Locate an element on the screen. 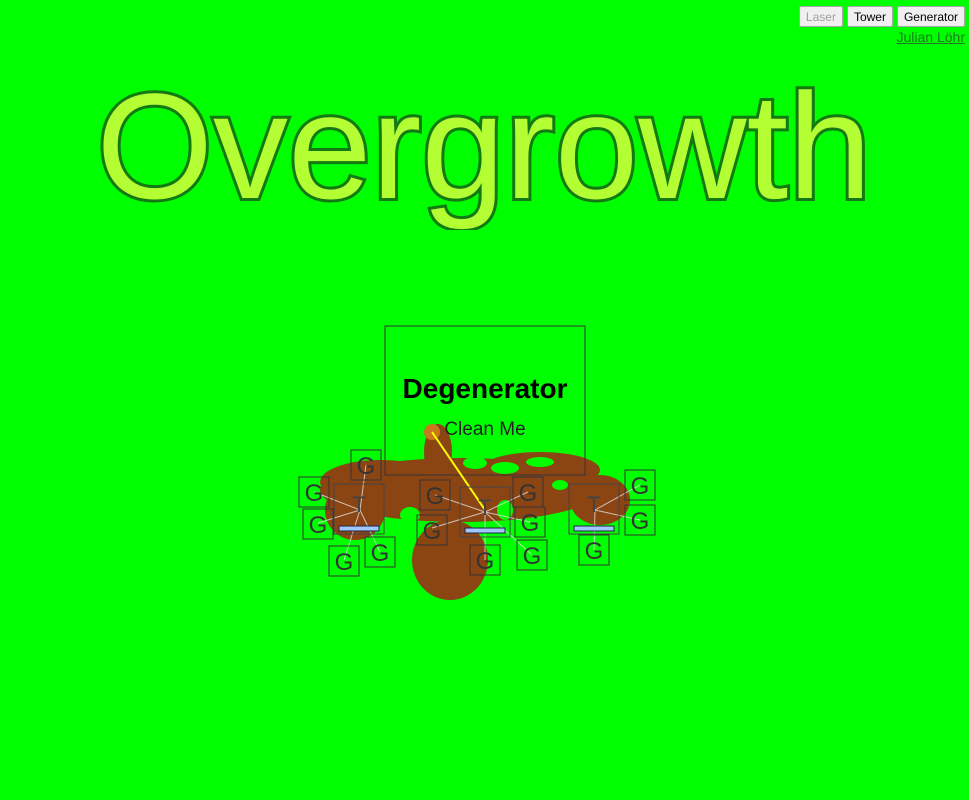 The width and height of the screenshot is (969, 800). degenerator-subtitle: Clean Me is located at coordinates (485, 429).